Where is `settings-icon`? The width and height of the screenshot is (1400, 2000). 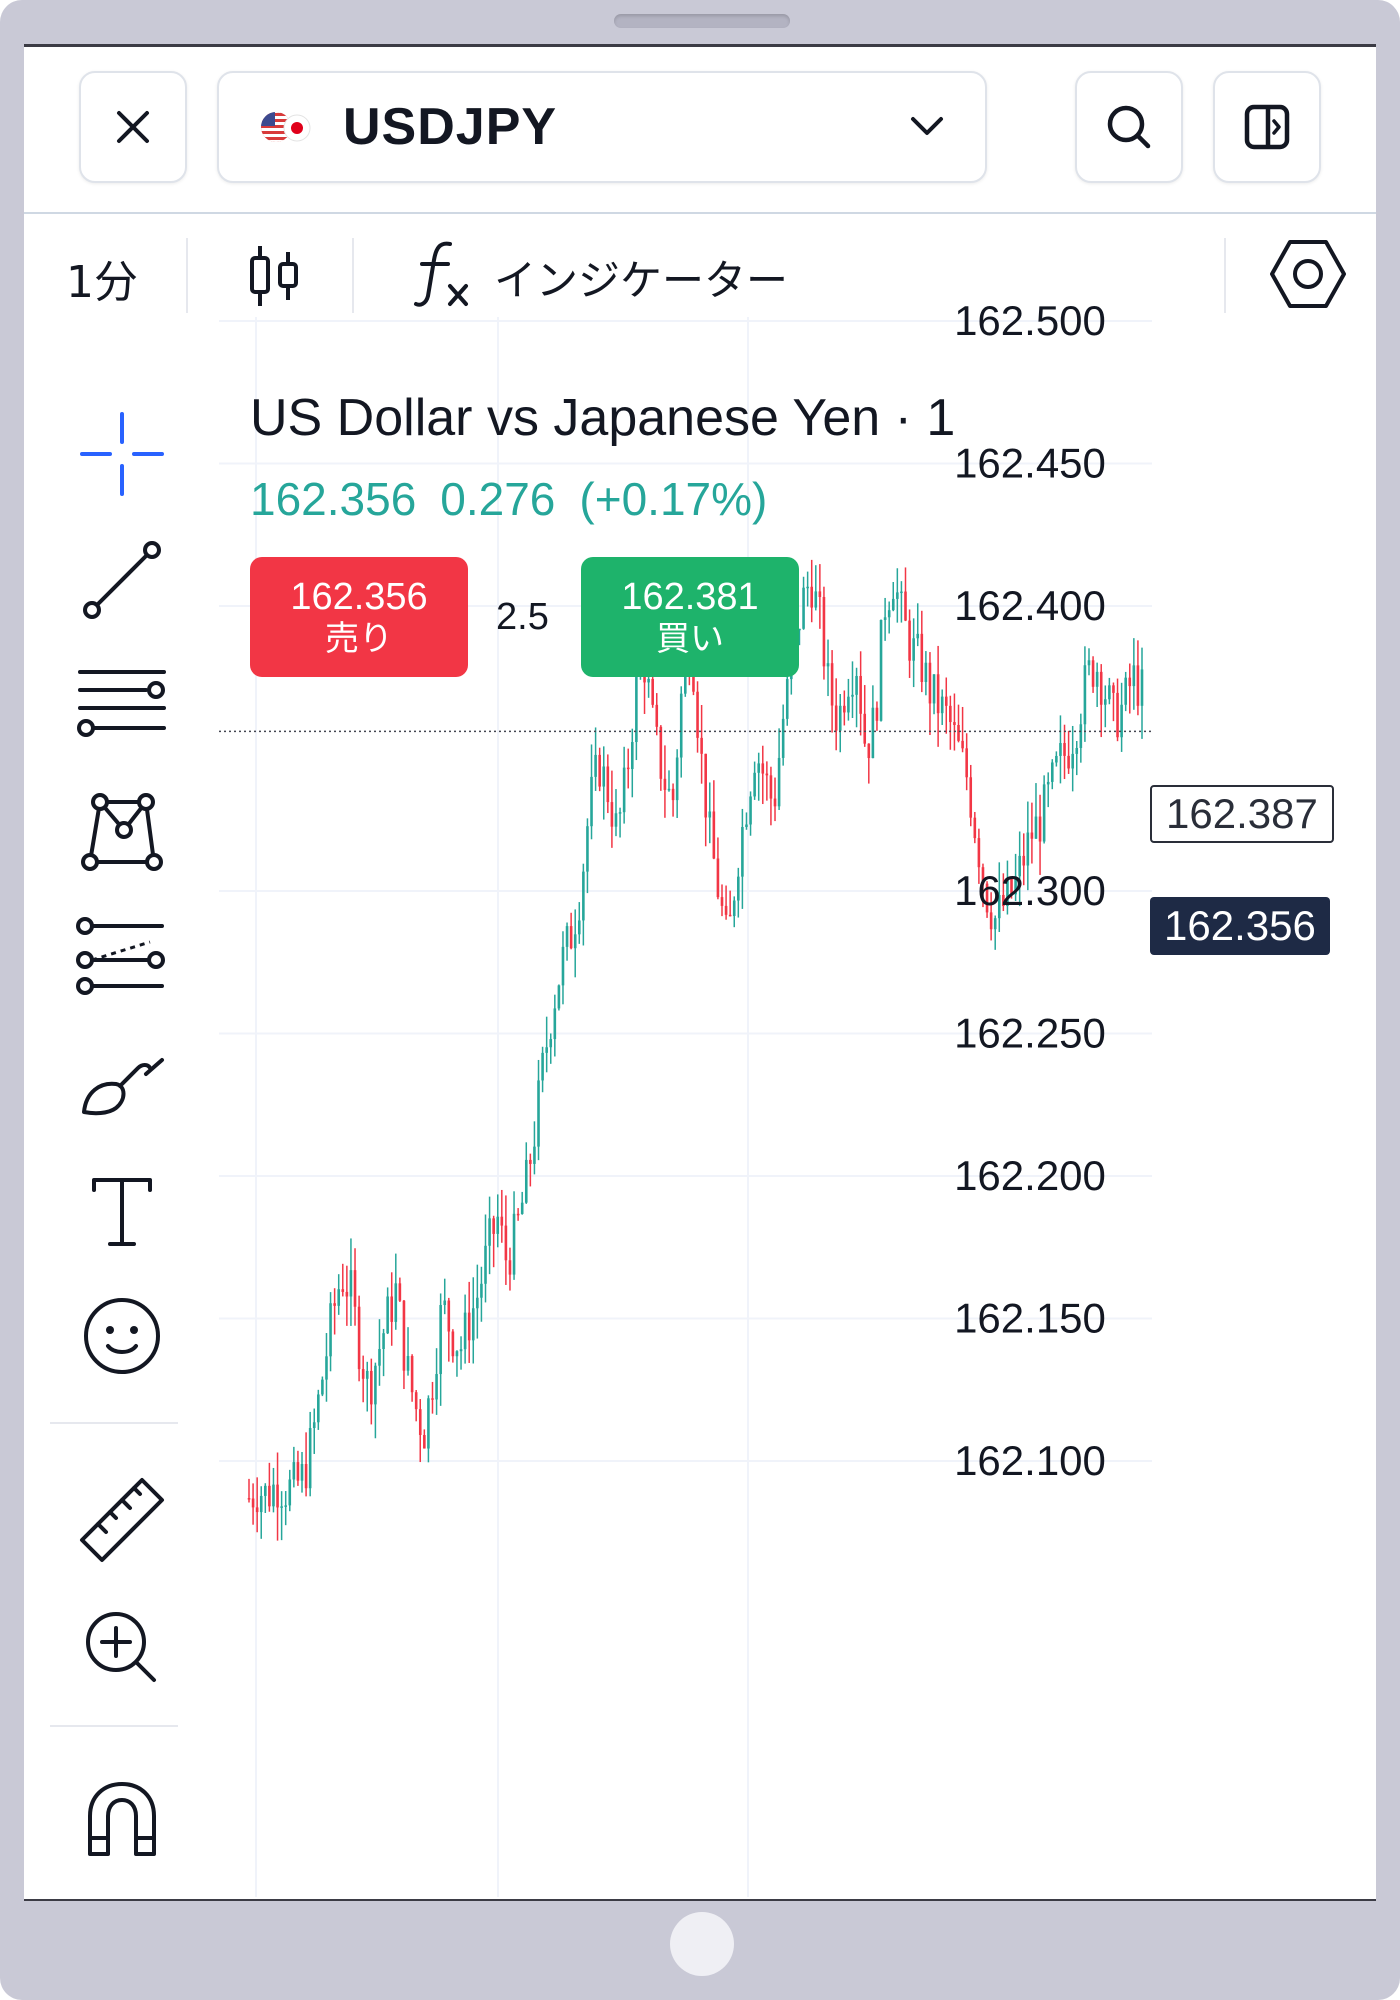
settings-icon is located at coordinates (1308, 274).